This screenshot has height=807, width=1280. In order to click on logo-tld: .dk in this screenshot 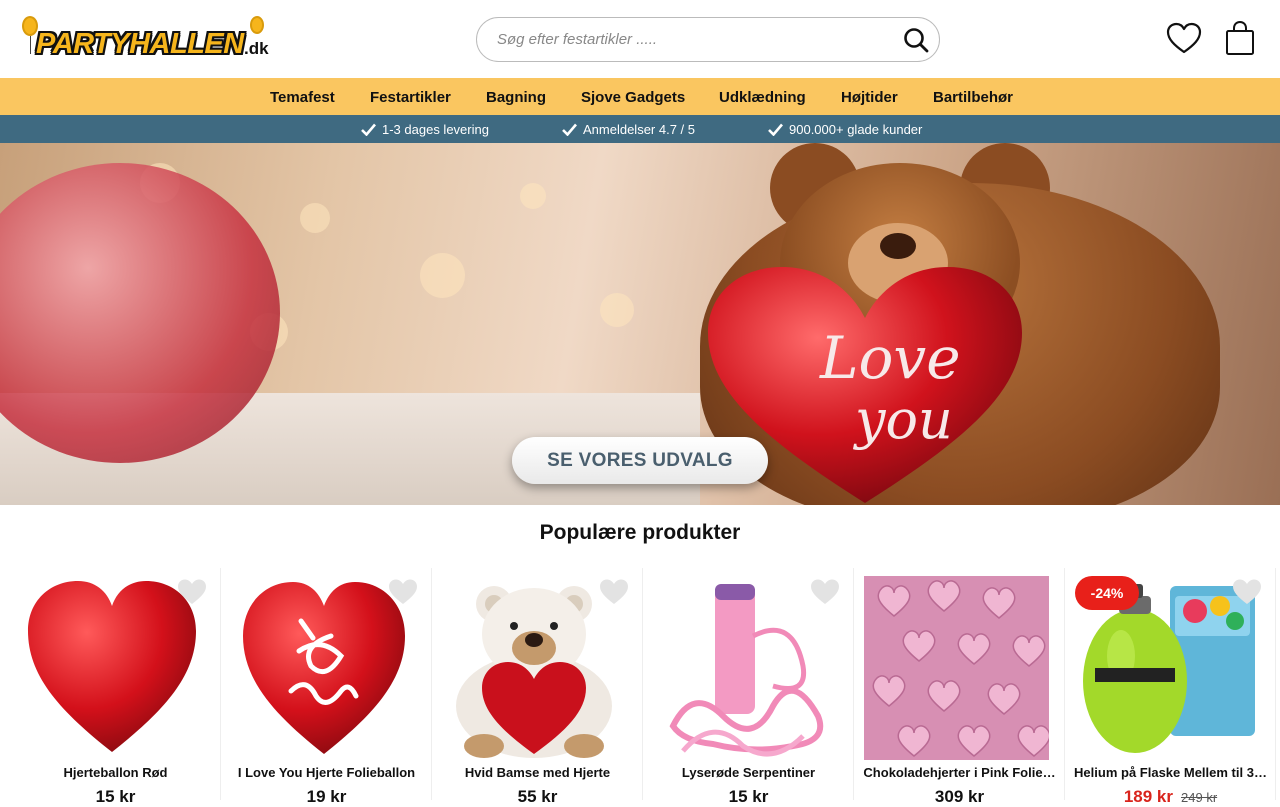, I will do `click(256, 48)`.